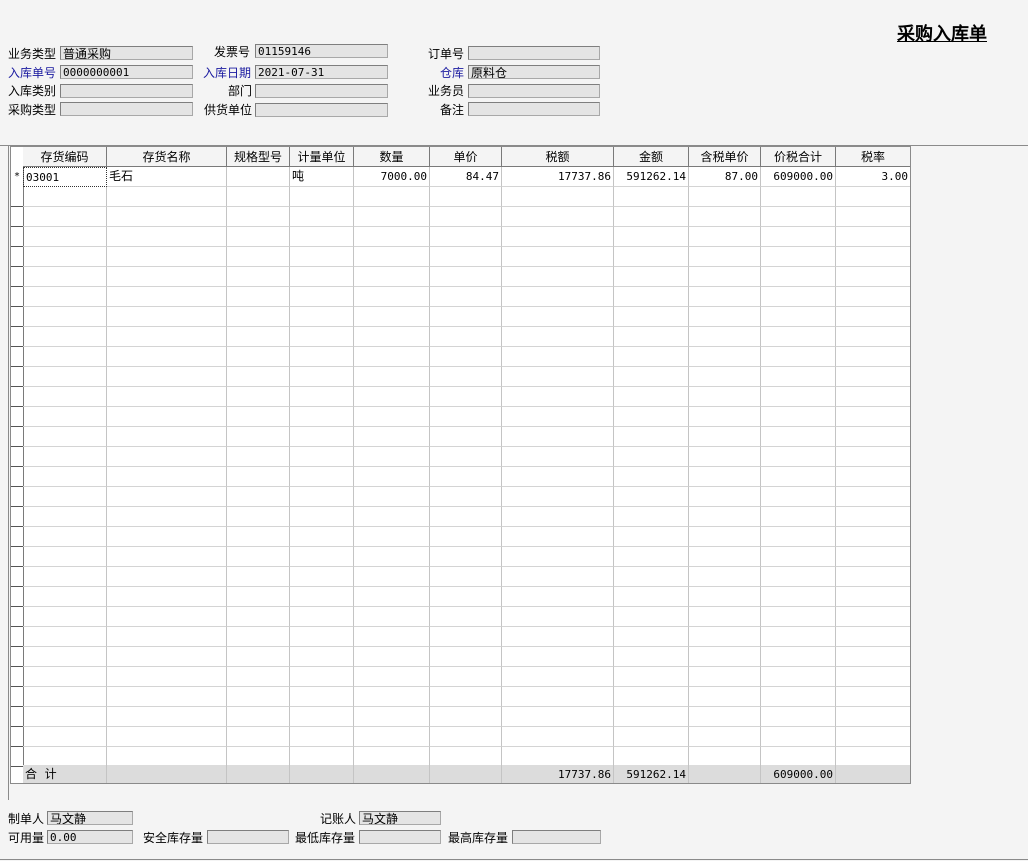 This screenshot has height=861, width=1028. I want to click on max-stock-field, so click(556, 837).